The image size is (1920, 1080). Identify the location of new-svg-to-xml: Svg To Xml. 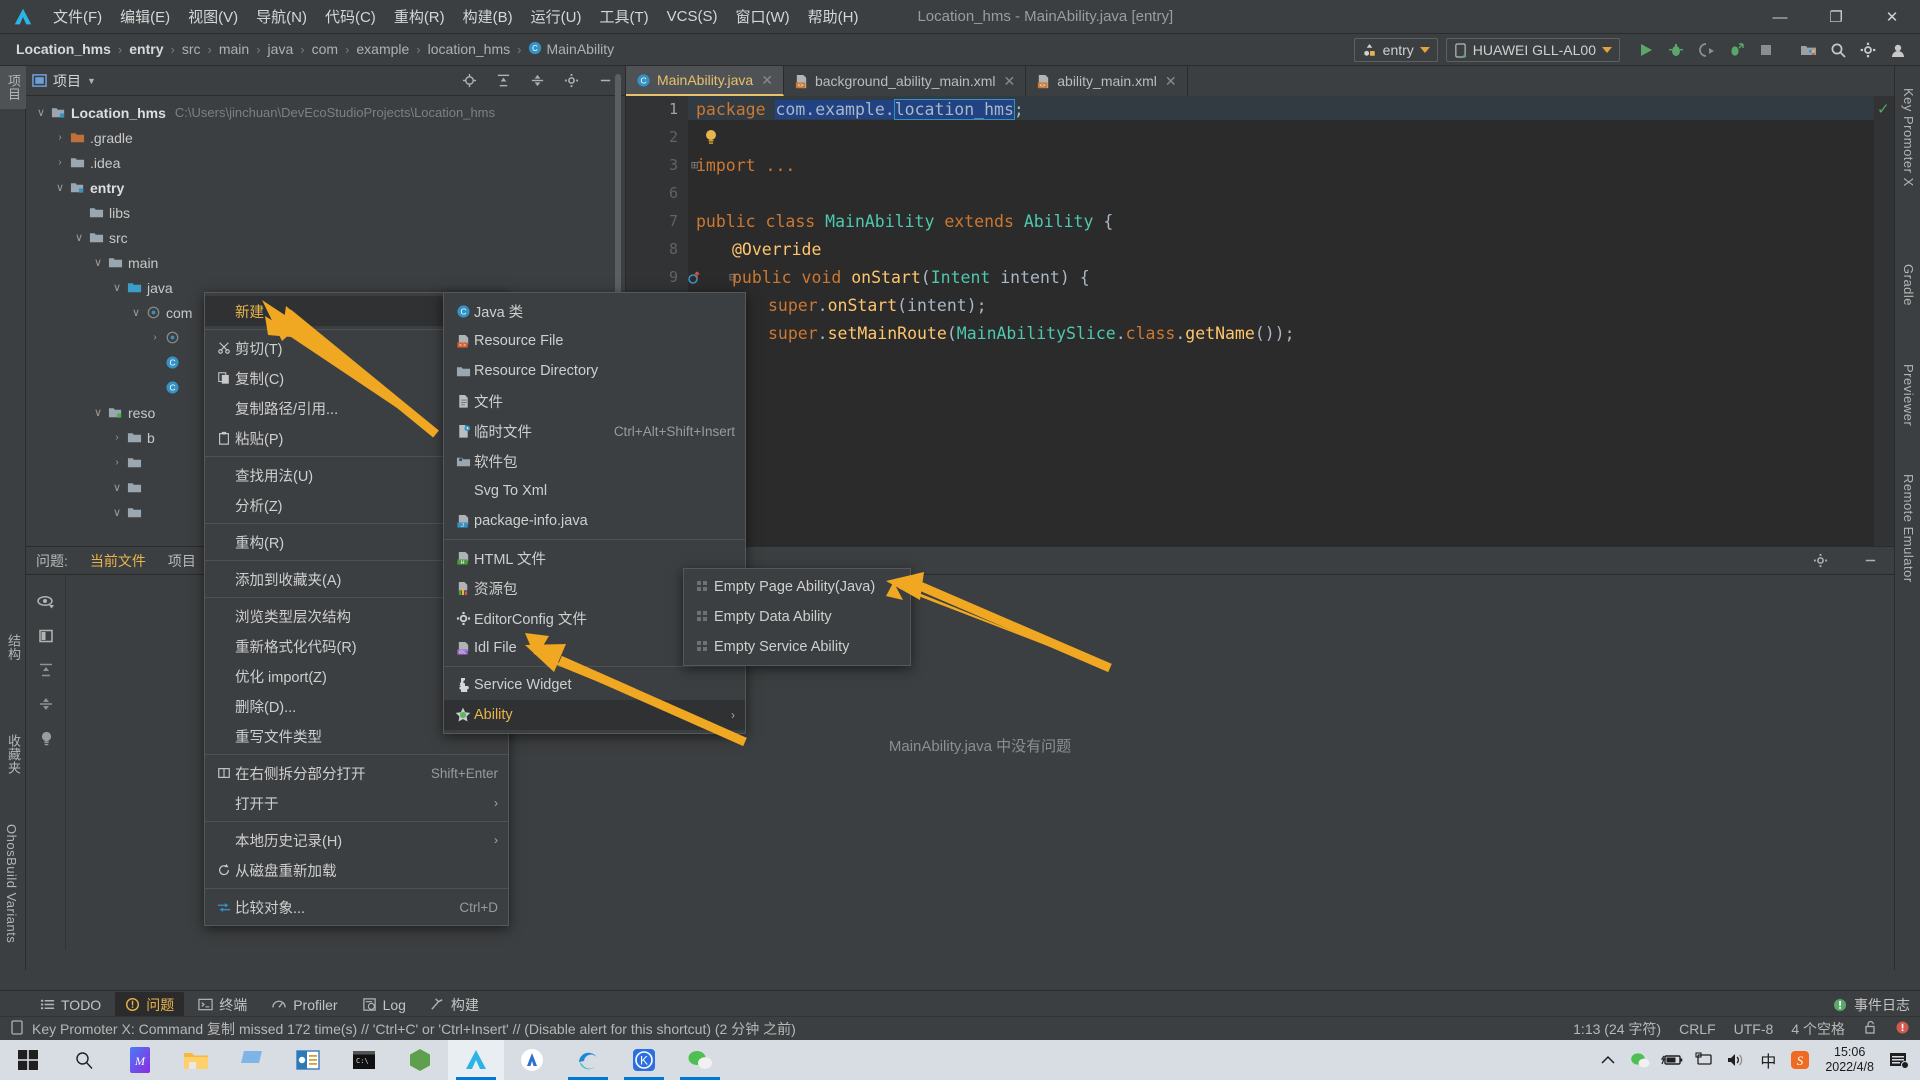
(594, 491).